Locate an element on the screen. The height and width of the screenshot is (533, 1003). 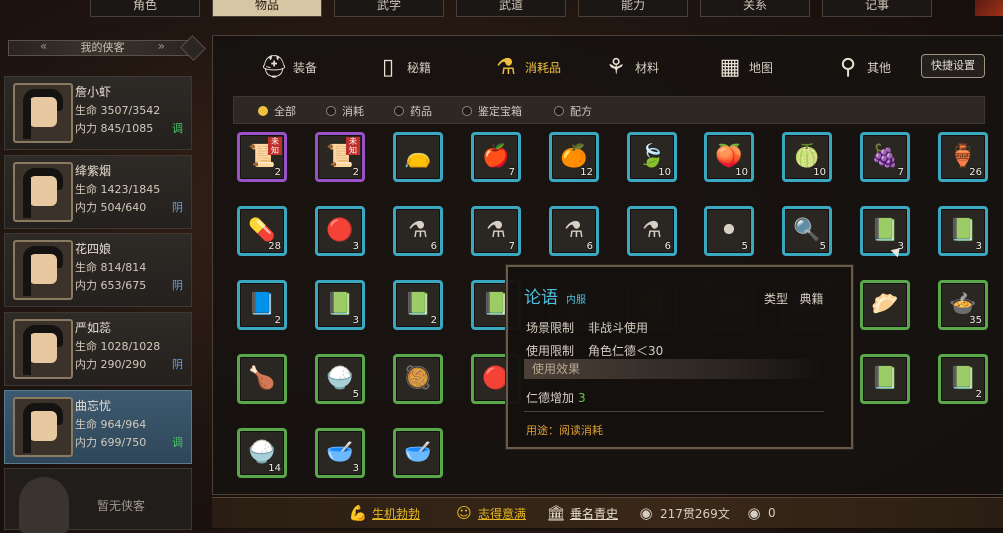
empty-hero-label: 暂无侠客 is located at coordinates (121, 506).